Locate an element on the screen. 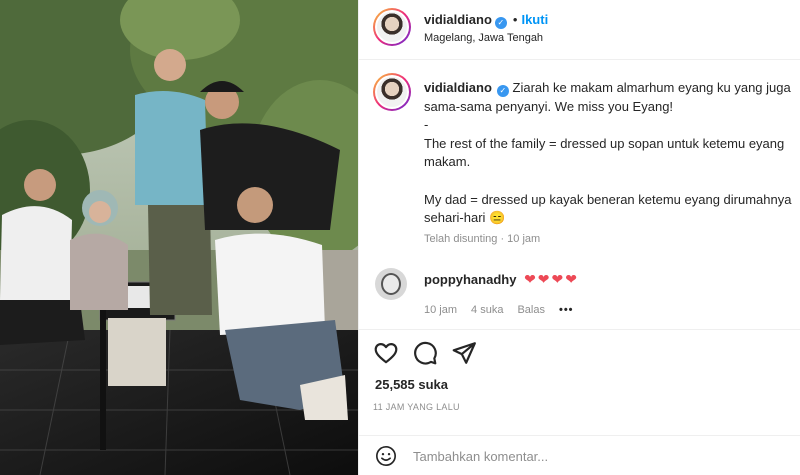  emoji-icon is located at coordinates (386, 456).